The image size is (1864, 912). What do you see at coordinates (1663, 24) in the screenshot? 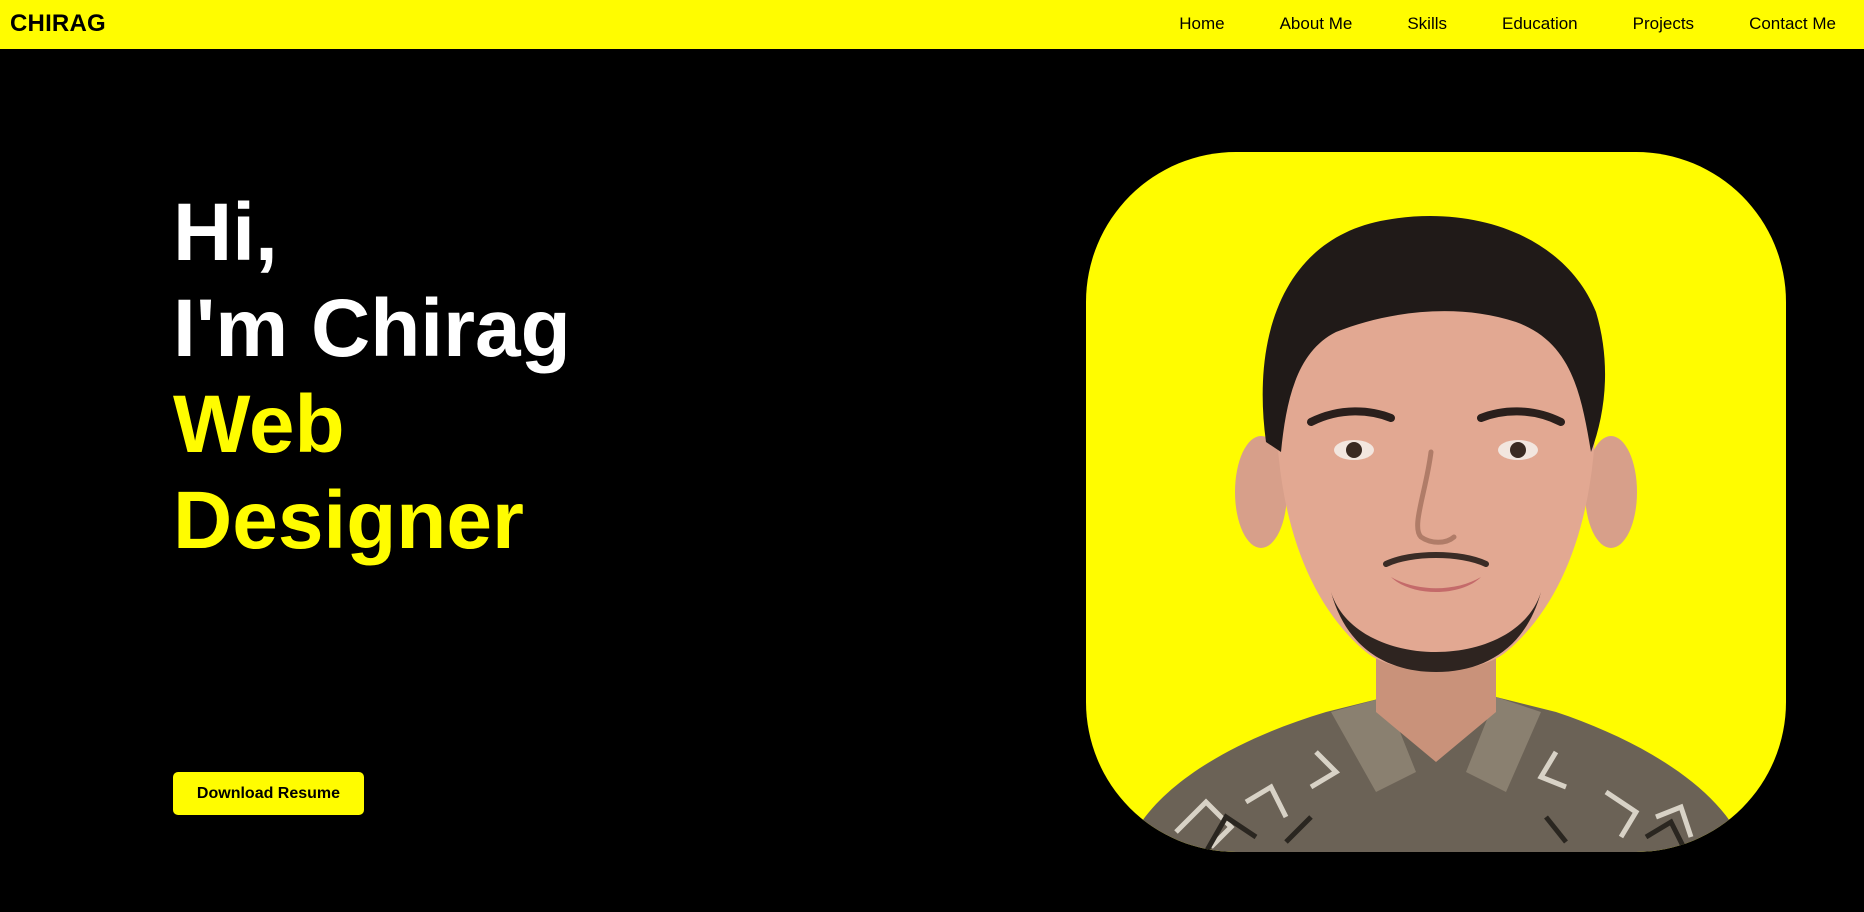
I see `nav-link-projects: Projects` at bounding box center [1663, 24].